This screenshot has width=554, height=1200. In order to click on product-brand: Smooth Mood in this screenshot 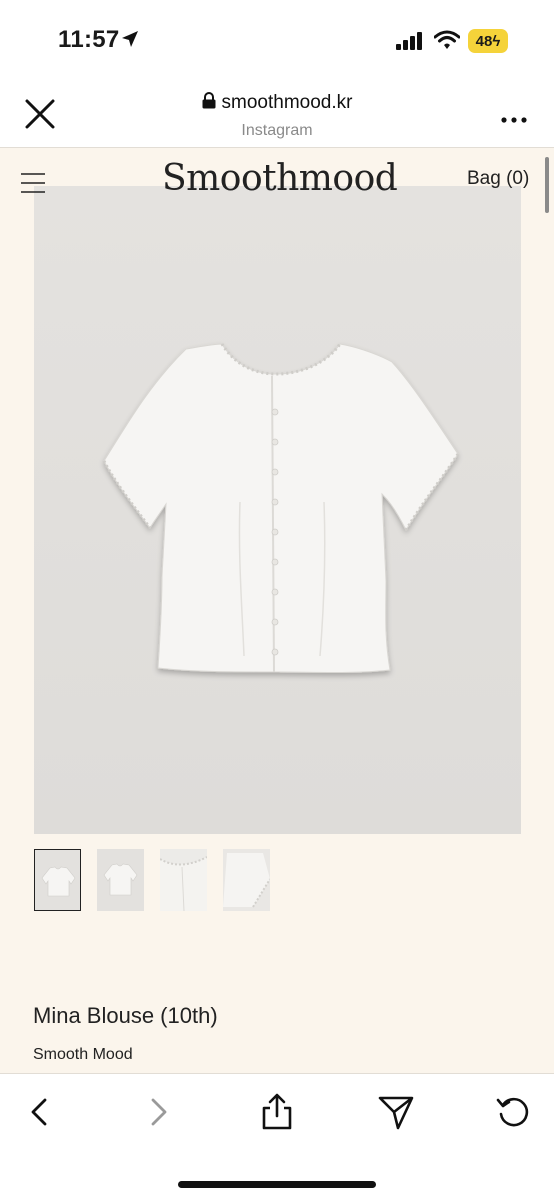, I will do `click(83, 1055)`.